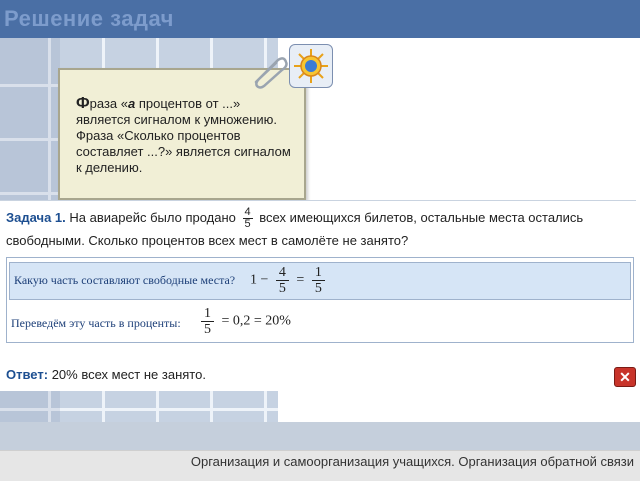  Describe the element at coordinates (256, 321) in the screenshot. I see `step2-rest: = 0,2 = 20%` at that location.